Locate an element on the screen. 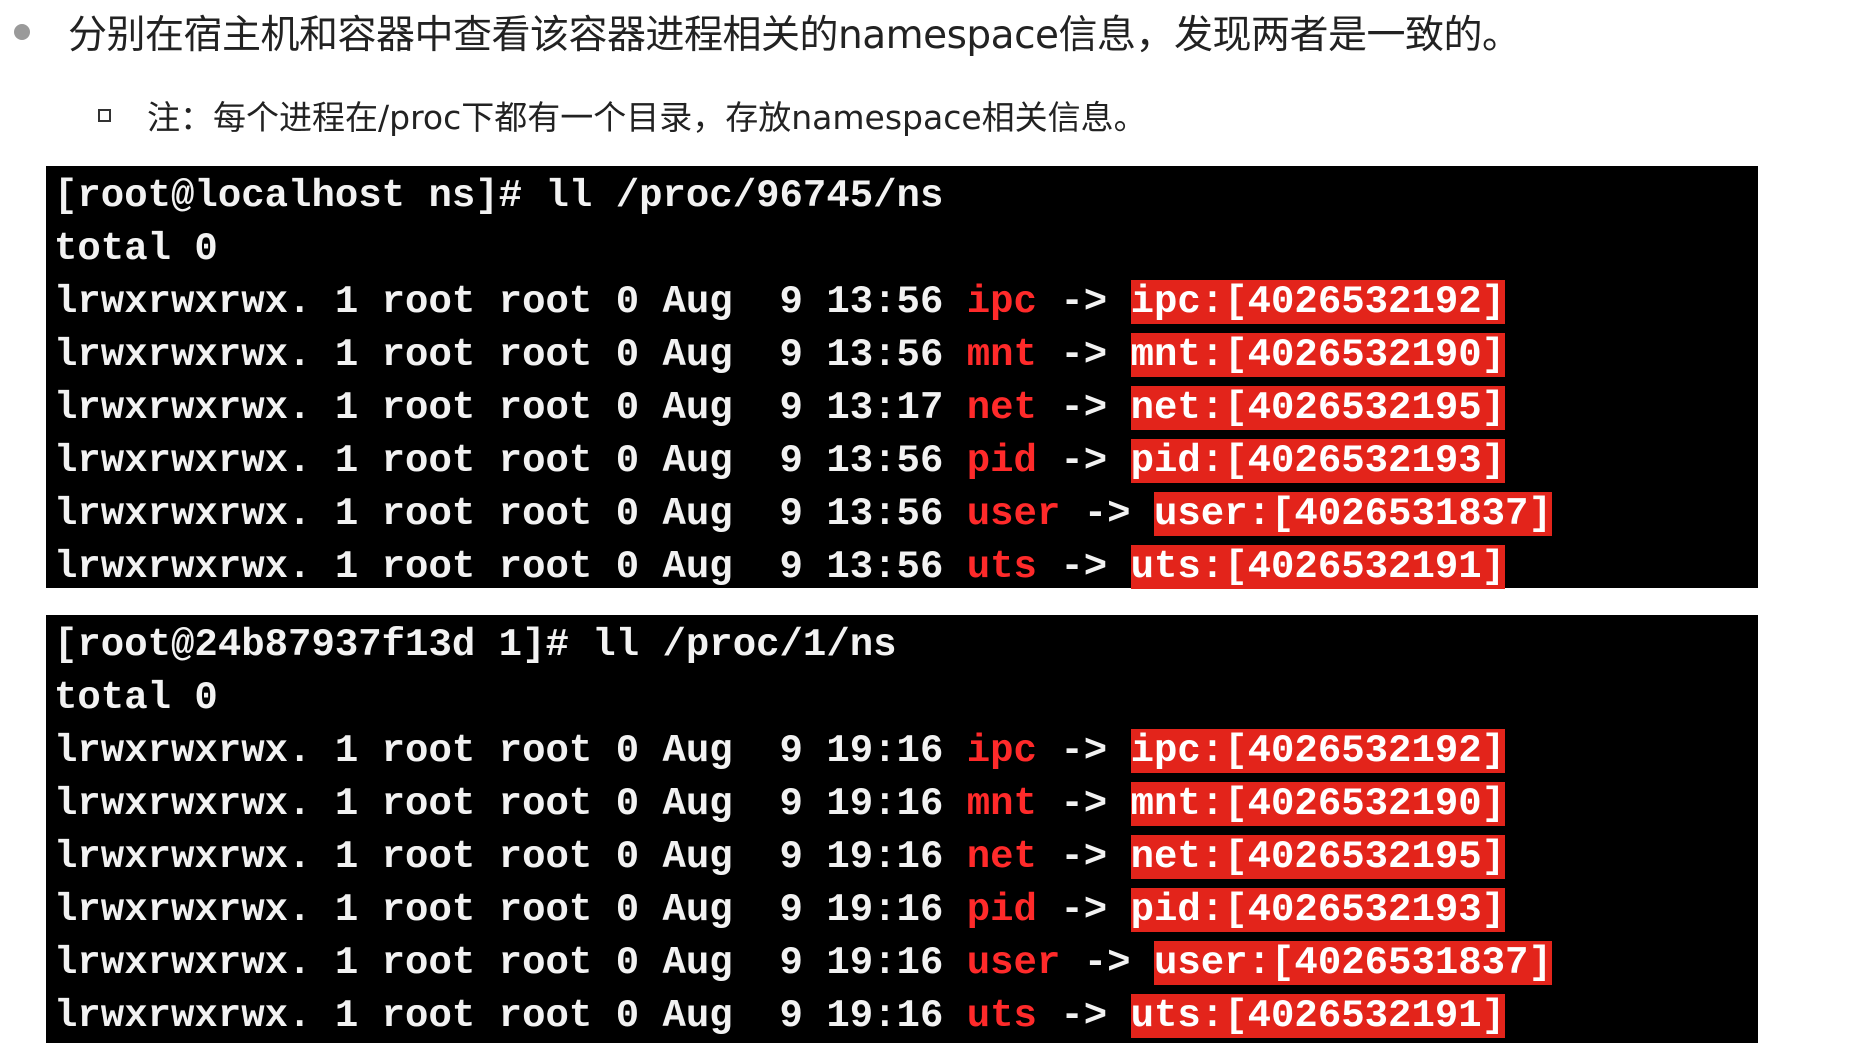 The image size is (1859, 1051). bullet-dot is located at coordinates (22, 32).